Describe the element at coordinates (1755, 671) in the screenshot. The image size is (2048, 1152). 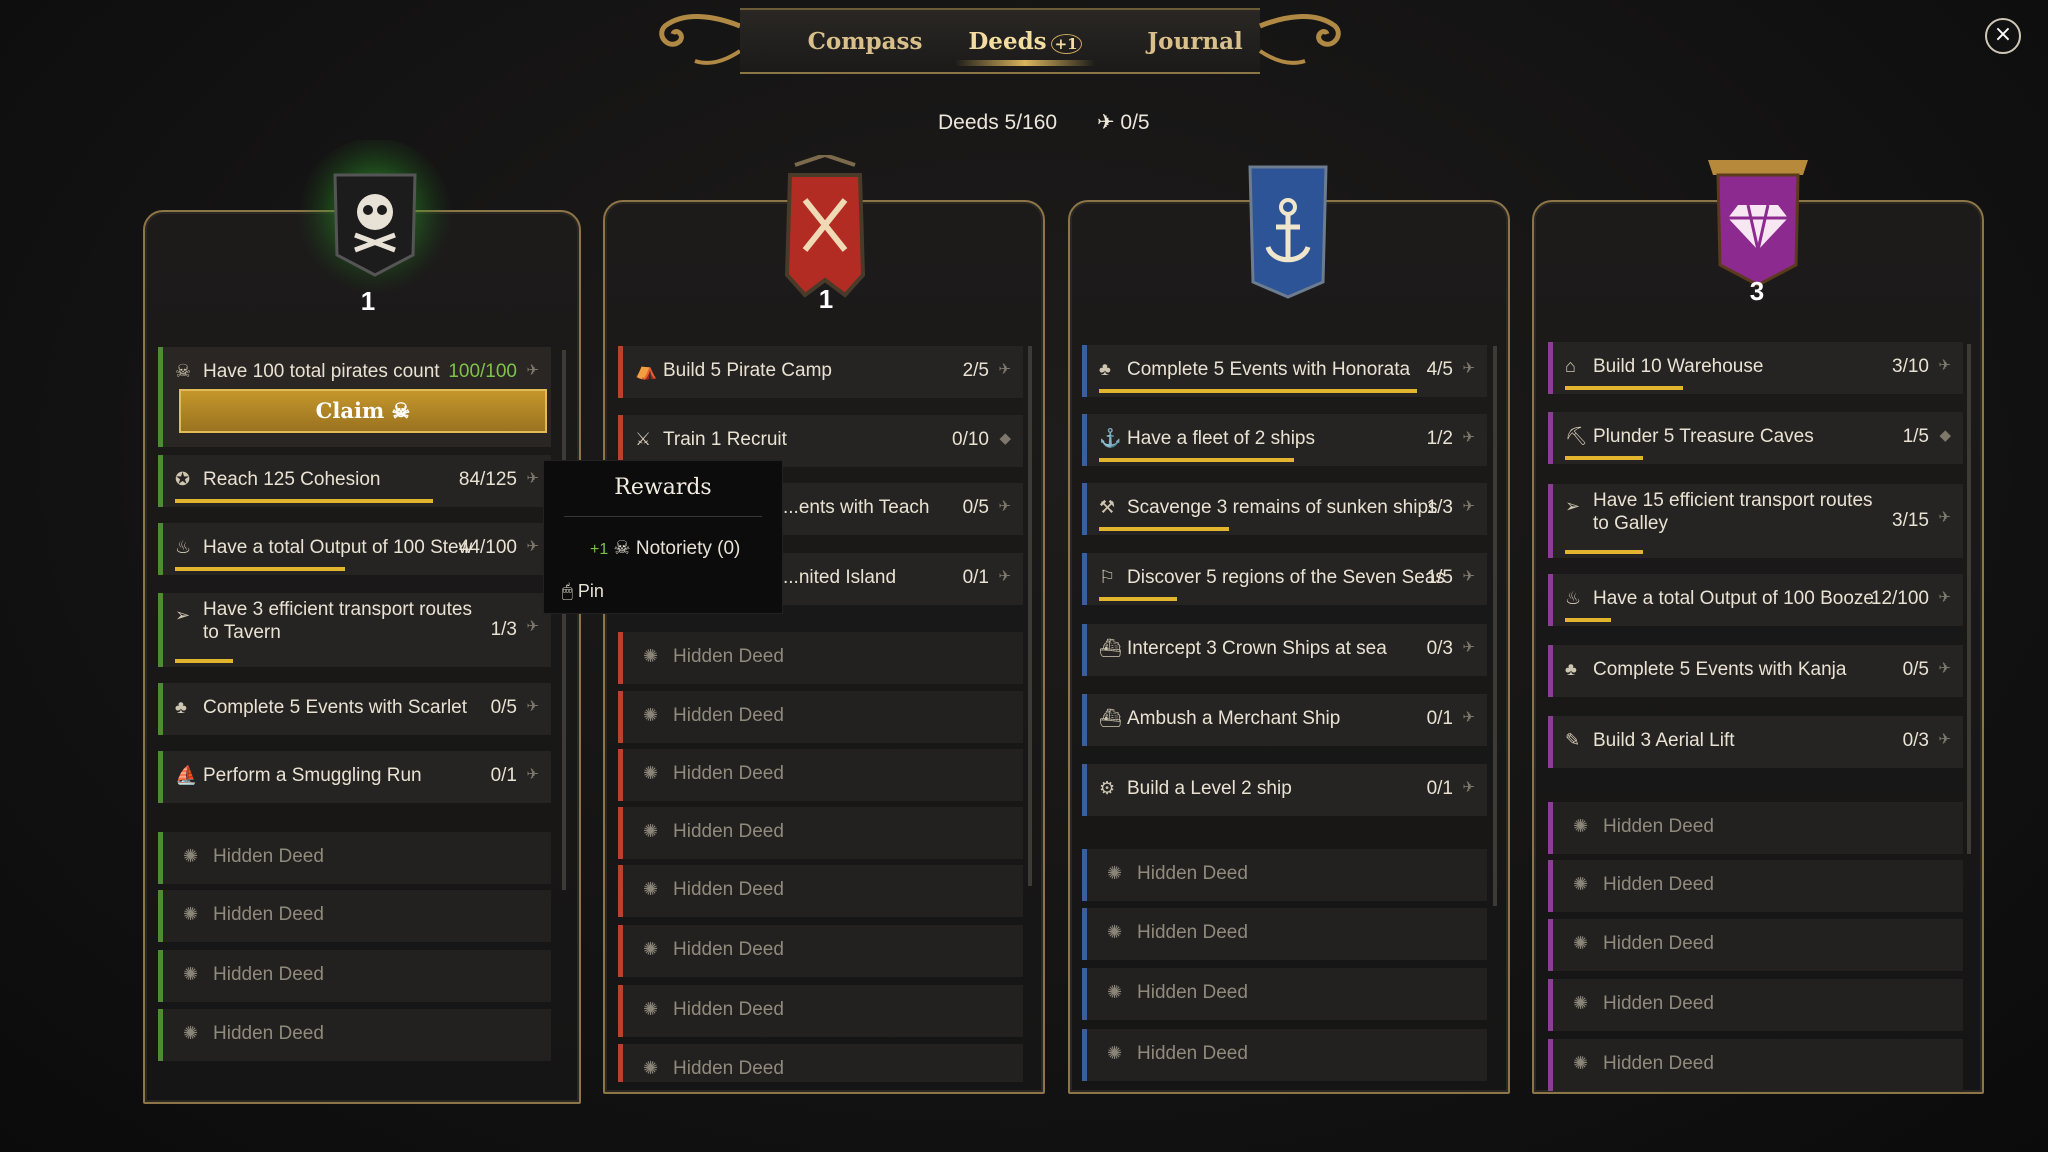
I see `deed-row: ♣ Complete 5 Events with Kanja 0/5 ✈` at that location.